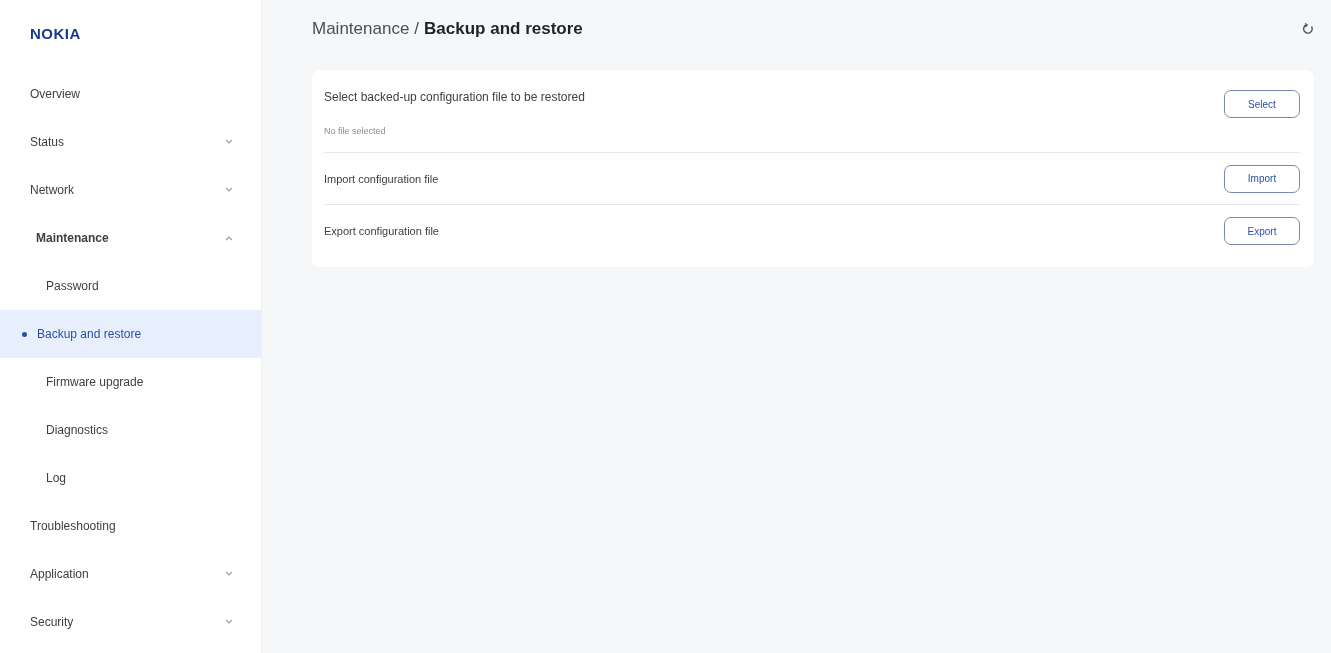 This screenshot has height=653, width=1331. Describe the element at coordinates (1262, 231) in the screenshot. I see `action-button: Export` at that location.